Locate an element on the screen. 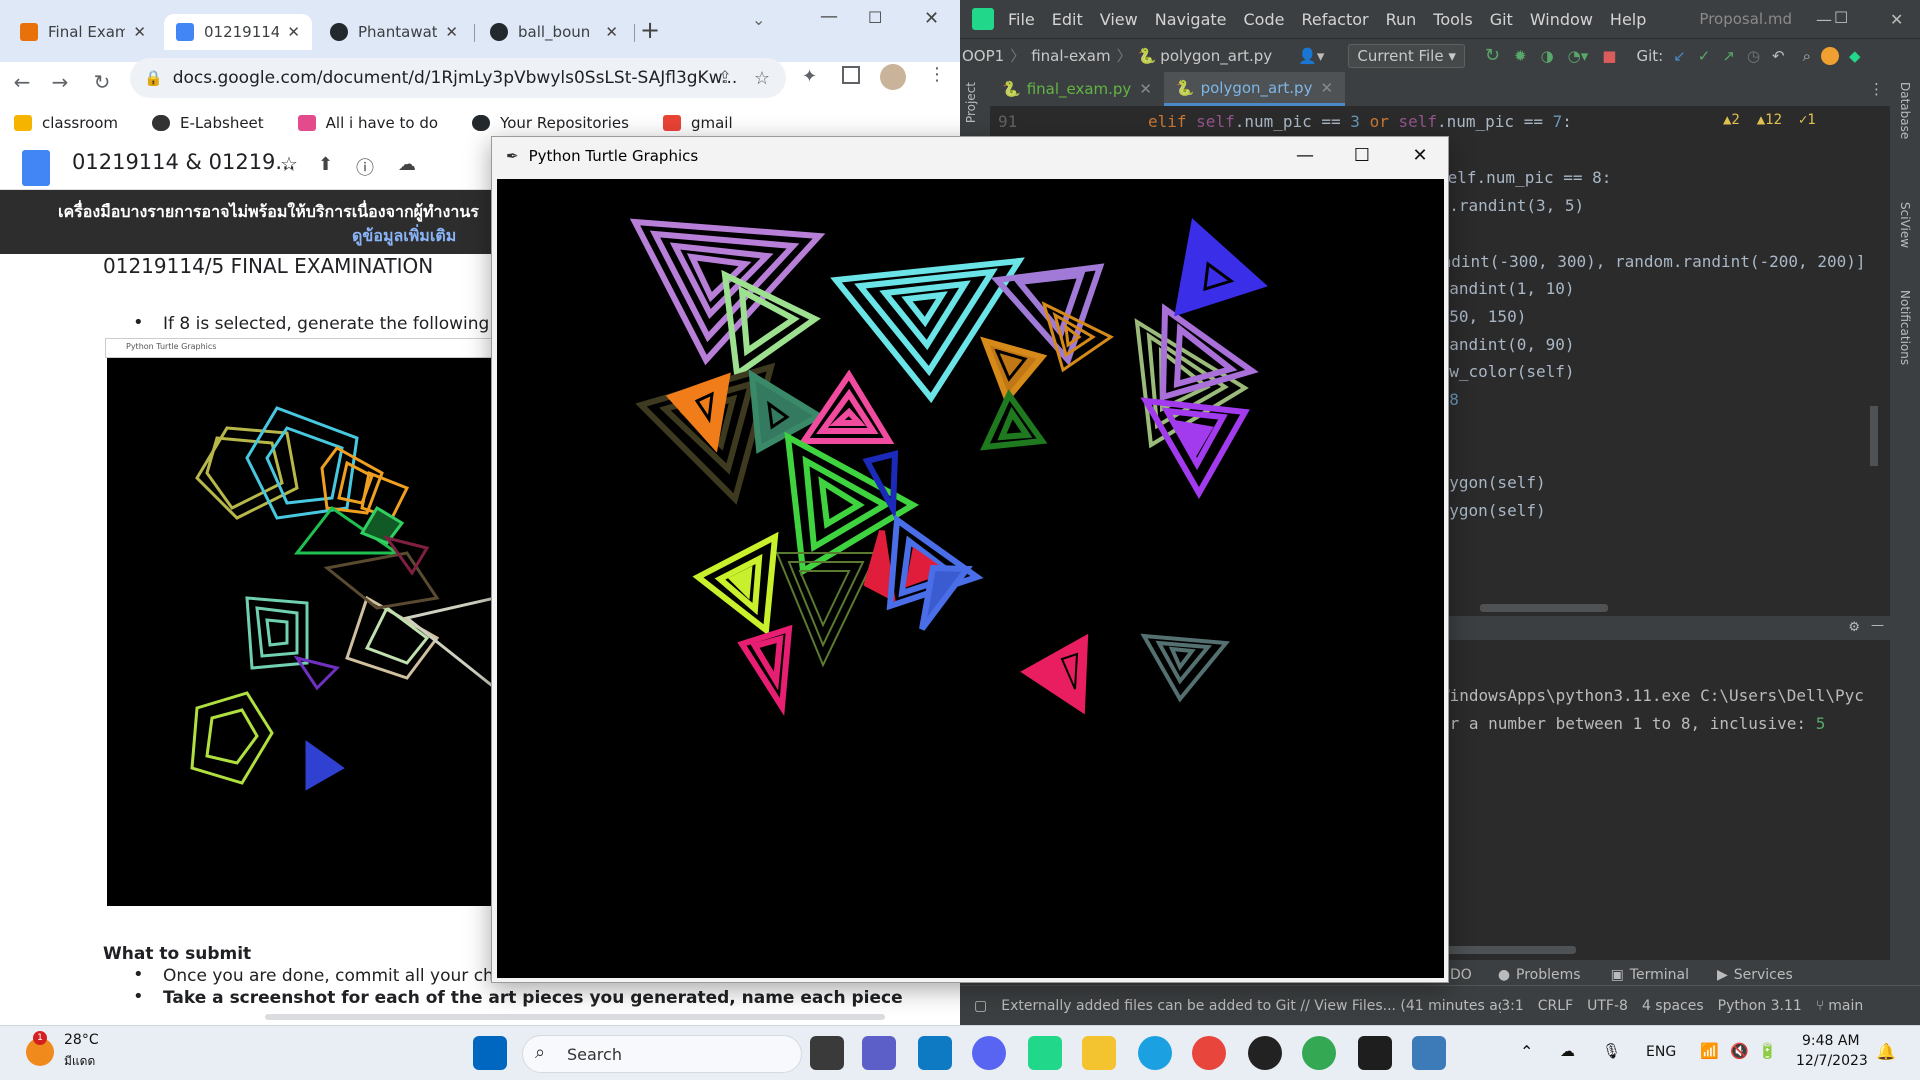  status-branch: main is located at coordinates (1845, 1006).